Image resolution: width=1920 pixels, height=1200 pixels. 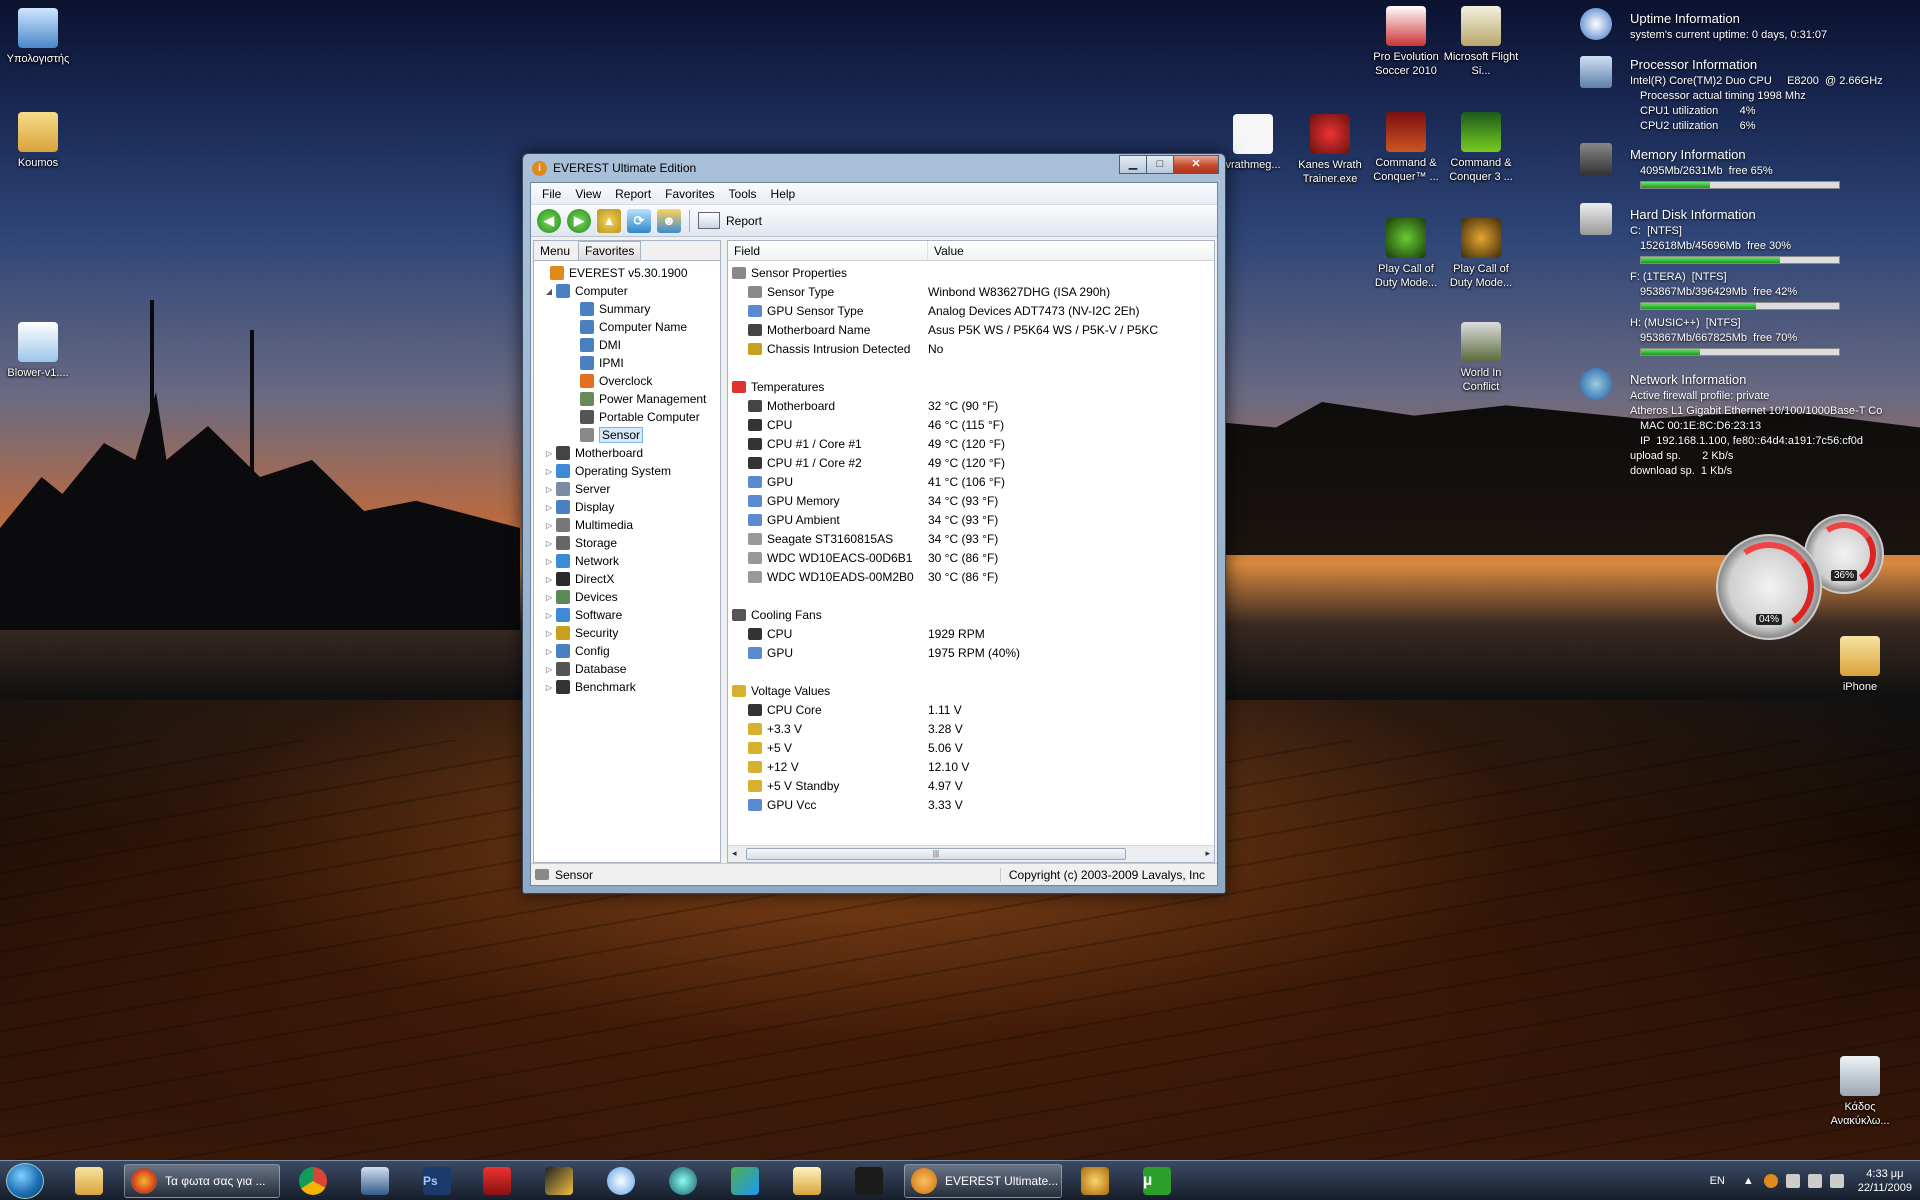 What do you see at coordinates (971, 576) in the screenshot?
I see `table-row: WDC WD10EADS-00M2B0 30 °C (86 °F)` at bounding box center [971, 576].